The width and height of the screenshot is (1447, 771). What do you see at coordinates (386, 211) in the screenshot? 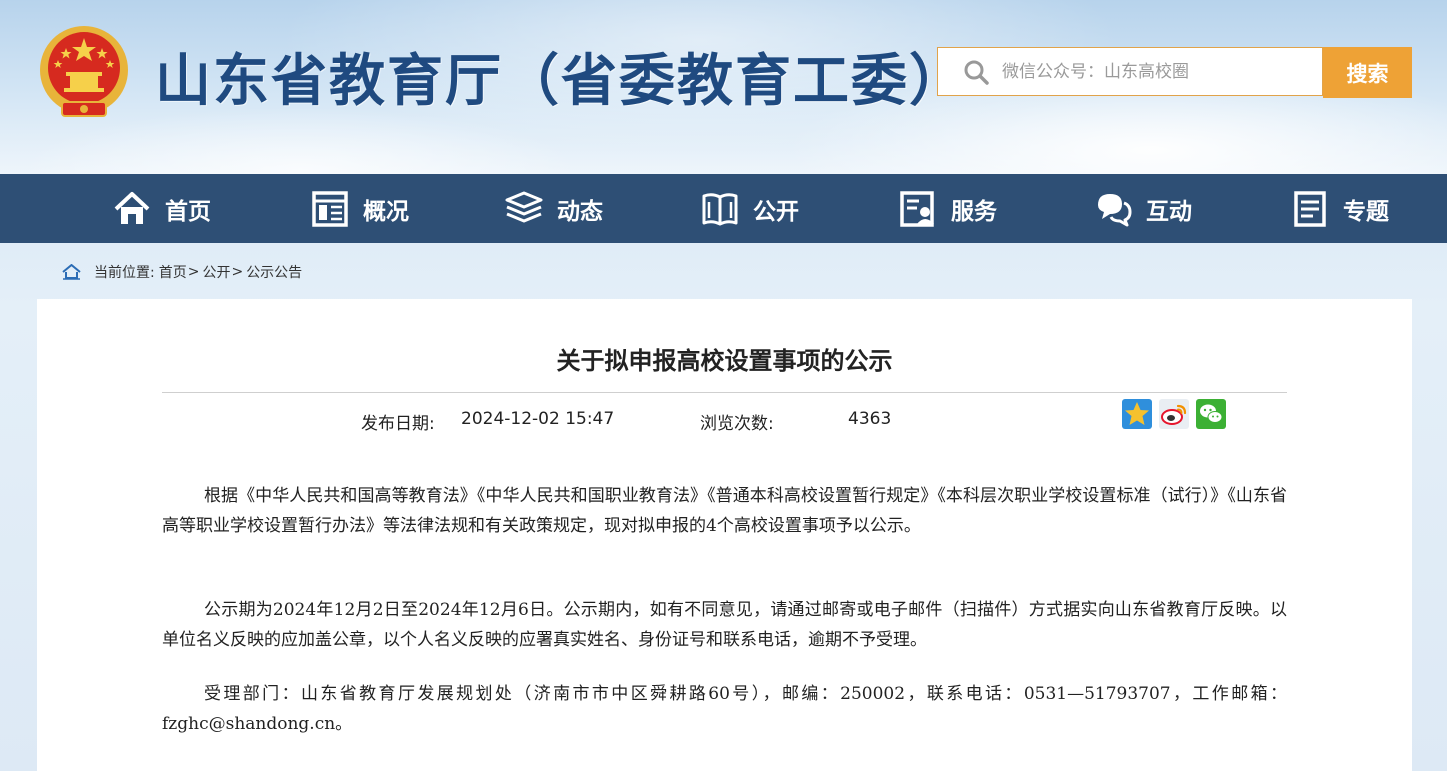
I see `nav-item-label: 概况` at bounding box center [386, 211].